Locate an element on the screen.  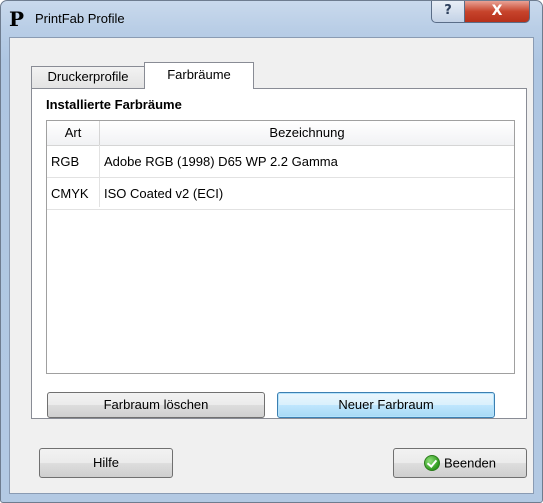
column-divider is located at coordinates (99, 176).